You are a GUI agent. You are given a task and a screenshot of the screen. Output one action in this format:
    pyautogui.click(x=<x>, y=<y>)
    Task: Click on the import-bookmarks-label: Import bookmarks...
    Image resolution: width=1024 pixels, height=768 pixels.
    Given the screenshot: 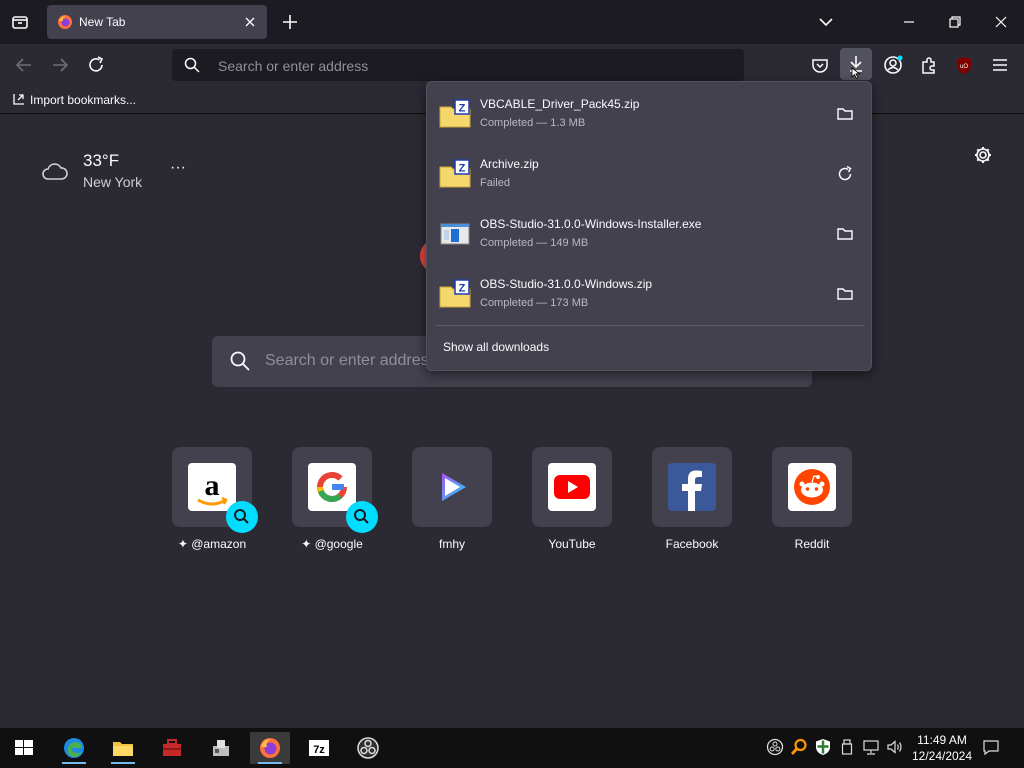 What is the action you would take?
    pyautogui.click(x=83, y=100)
    